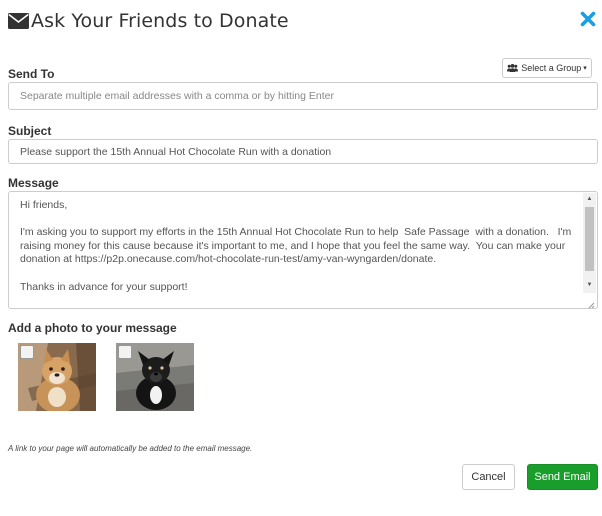 The width and height of the screenshot is (602, 516). I want to click on select-group-label: Select a Group, so click(551, 68).